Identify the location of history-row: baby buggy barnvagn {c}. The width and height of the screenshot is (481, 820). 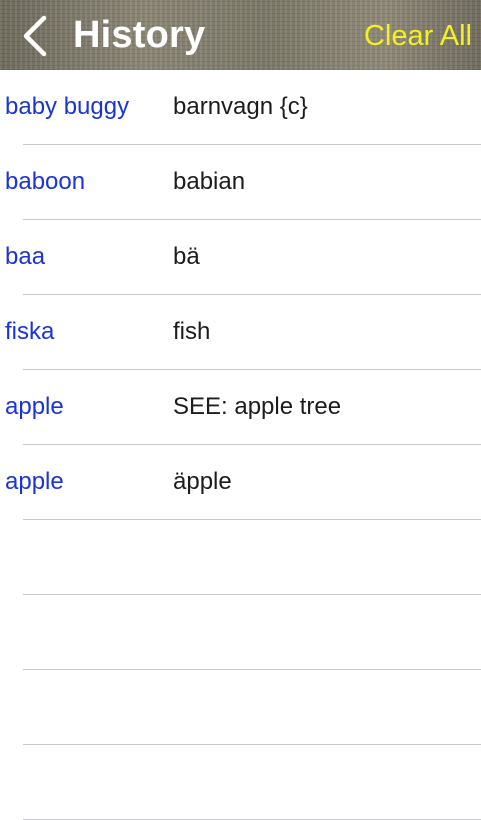
(240, 107).